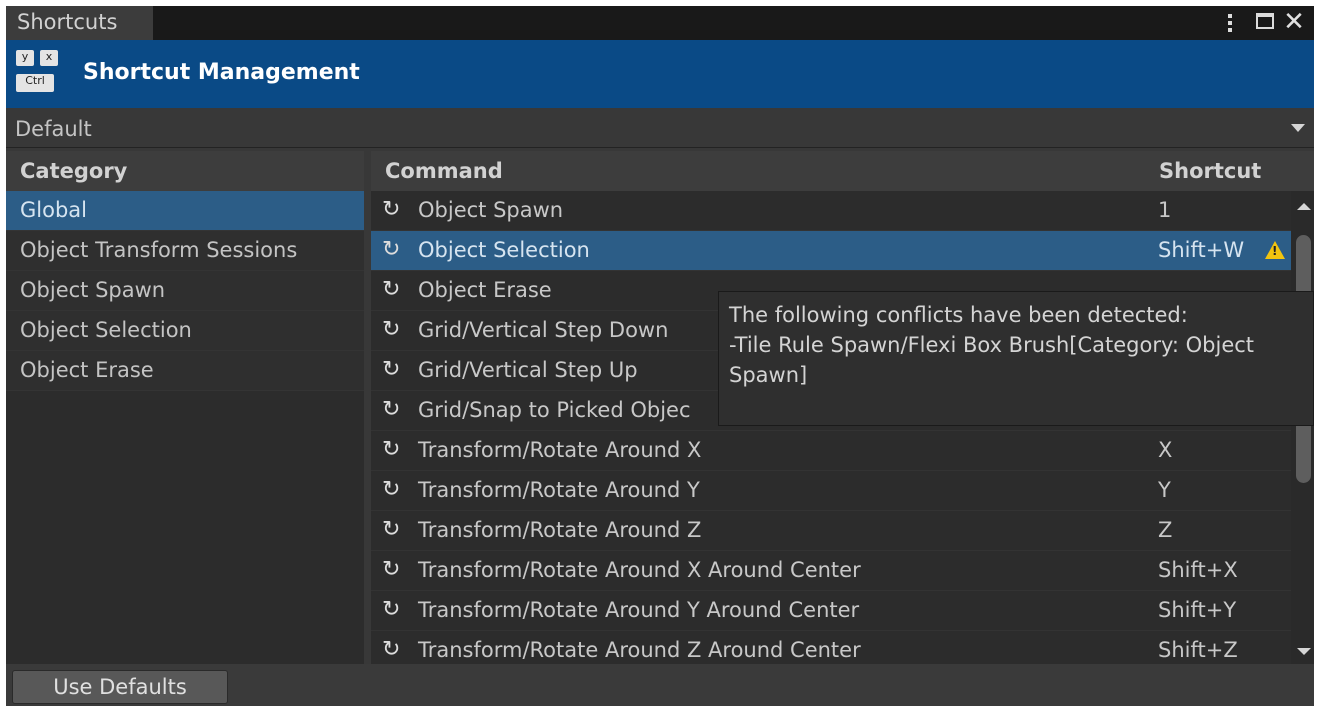  What do you see at coordinates (831, 251) in the screenshot?
I see `table-row: ↻ Object Selection Shift+W!` at bounding box center [831, 251].